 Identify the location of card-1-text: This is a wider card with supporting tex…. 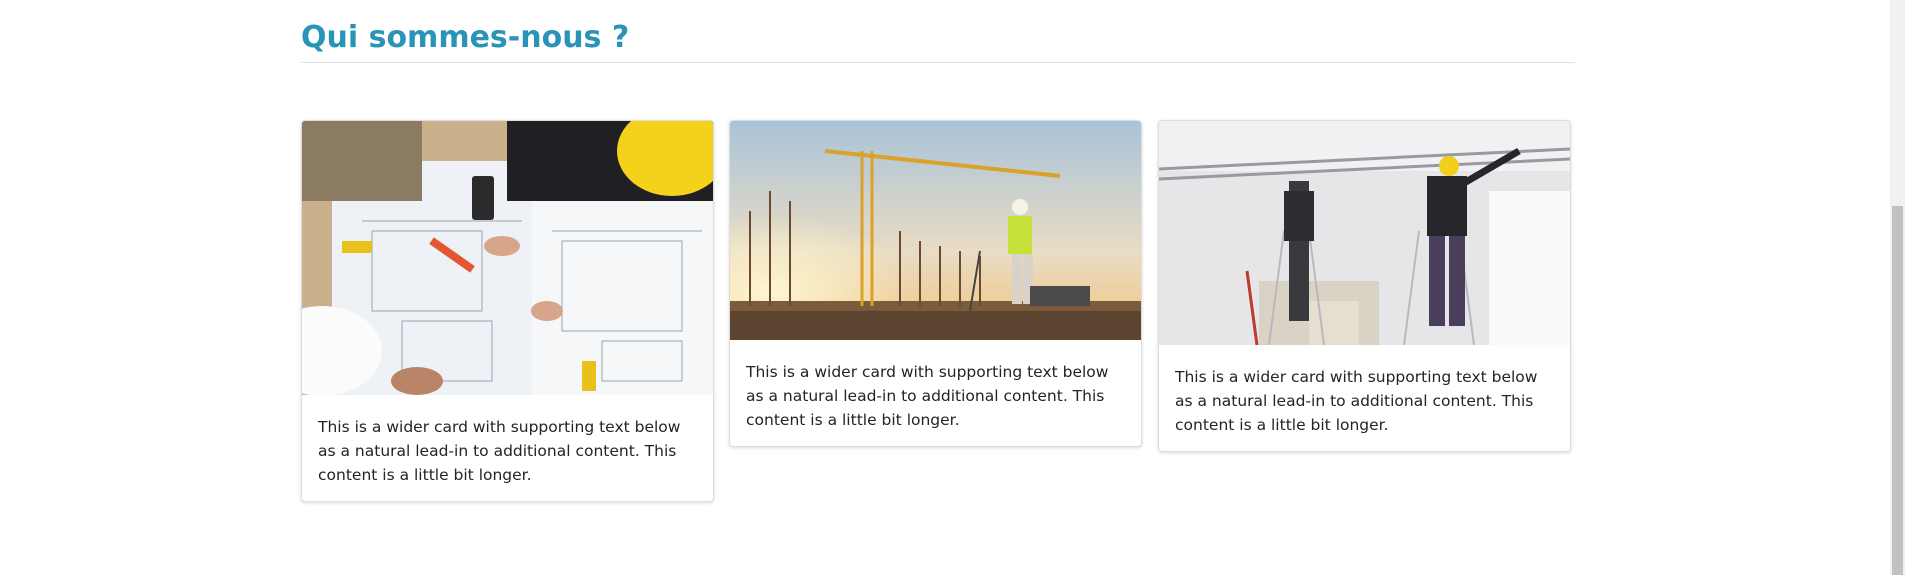
(499, 451).